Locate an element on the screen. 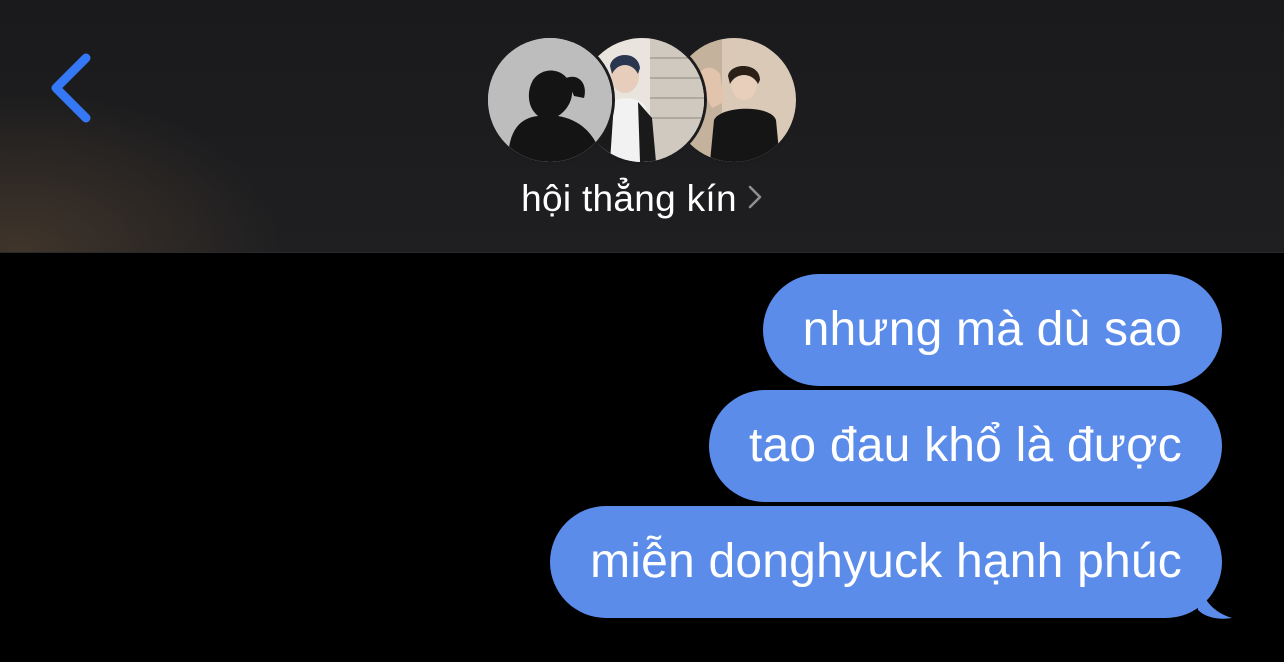 The image size is (1284, 662). message-bubble-last: miễn donghyuck hạnh phúc is located at coordinates (891, 562).